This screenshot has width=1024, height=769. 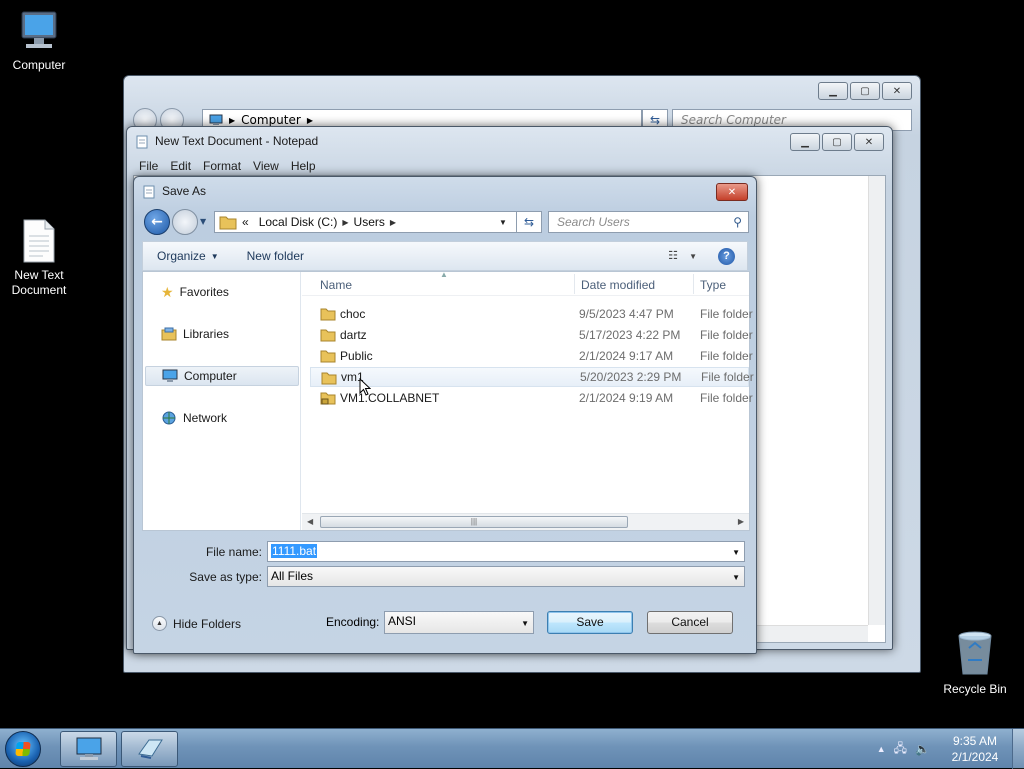 I want to click on explorer-caption-buttons: ▁ ▢ ✕, so click(x=865, y=91).